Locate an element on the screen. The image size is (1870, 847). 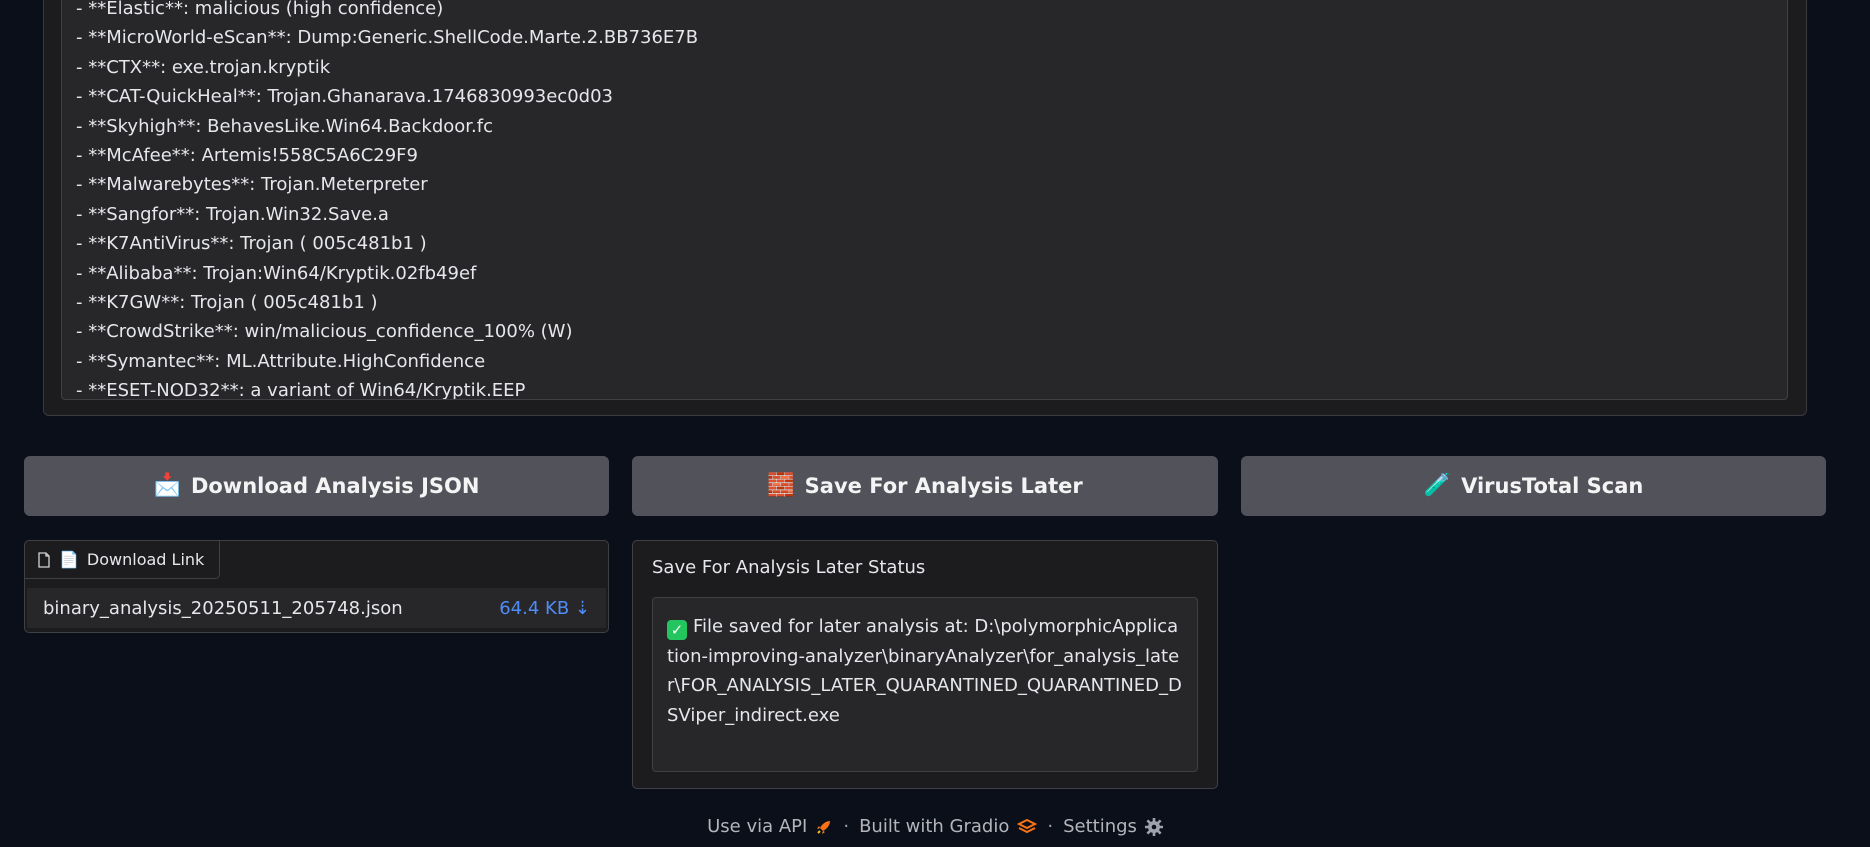
page-facing-up-icon: 📄 is located at coordinates (69, 559).